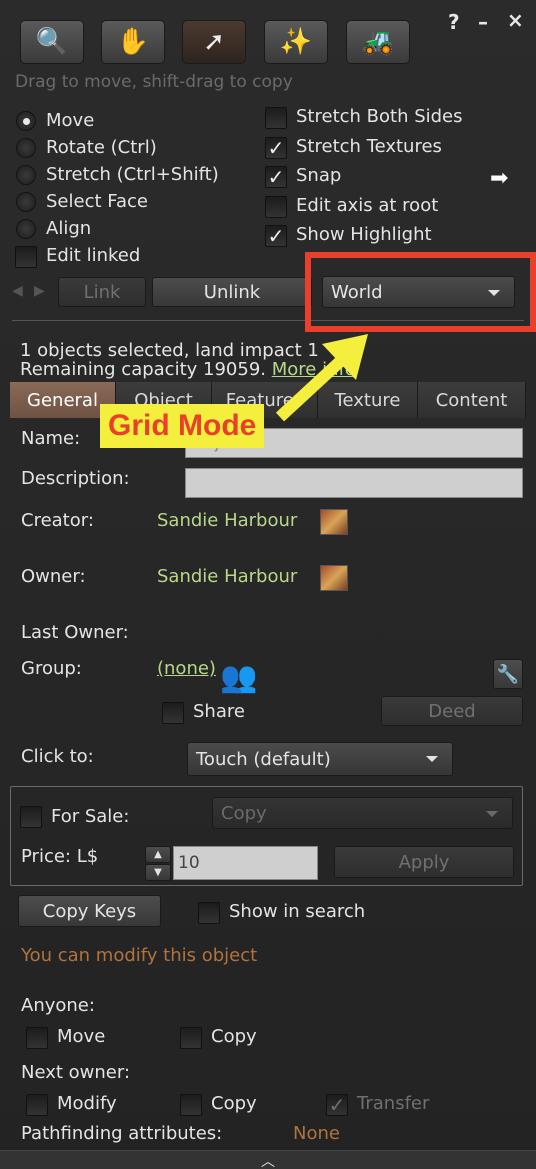  I want to click on link-prev-icon: ◀, so click(17, 291).